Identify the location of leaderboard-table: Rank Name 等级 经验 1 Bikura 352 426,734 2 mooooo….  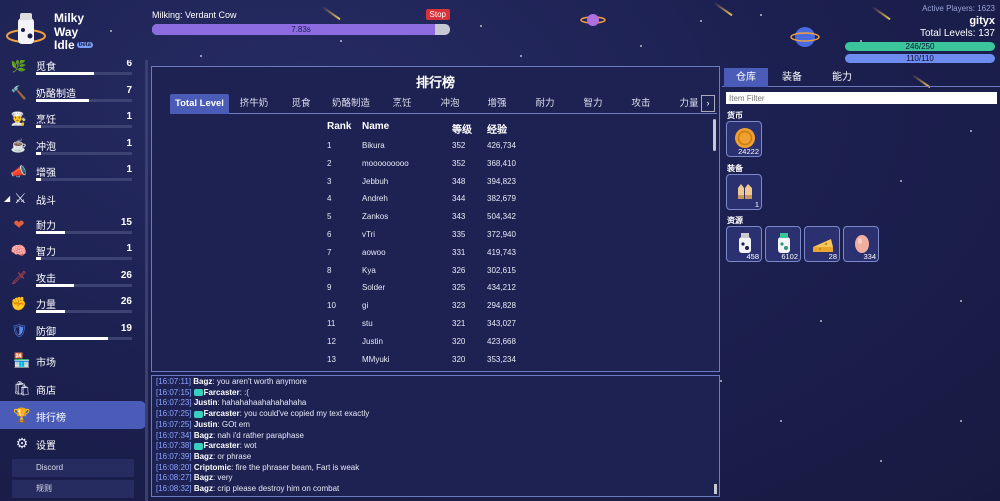
(427, 246).